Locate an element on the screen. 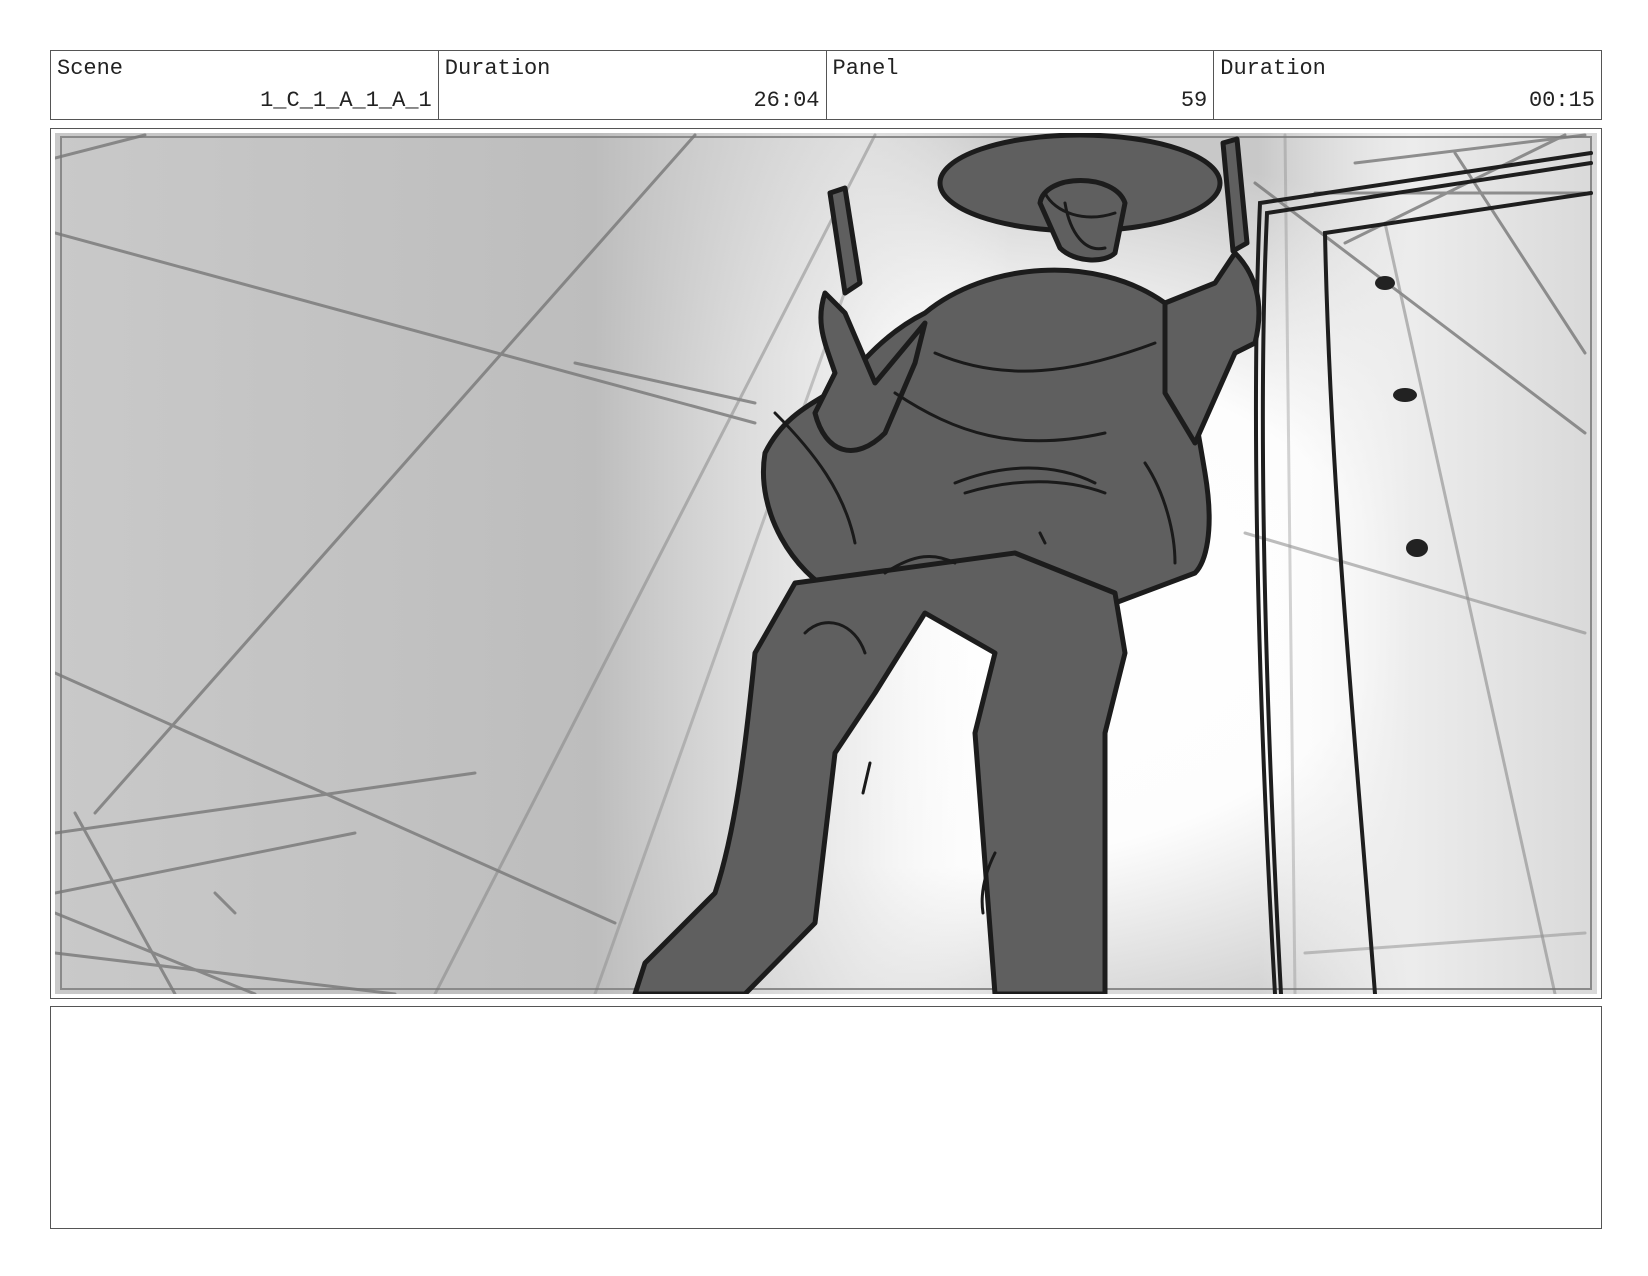 The image size is (1648, 1276). duration-value: 26:04 is located at coordinates (786, 100).